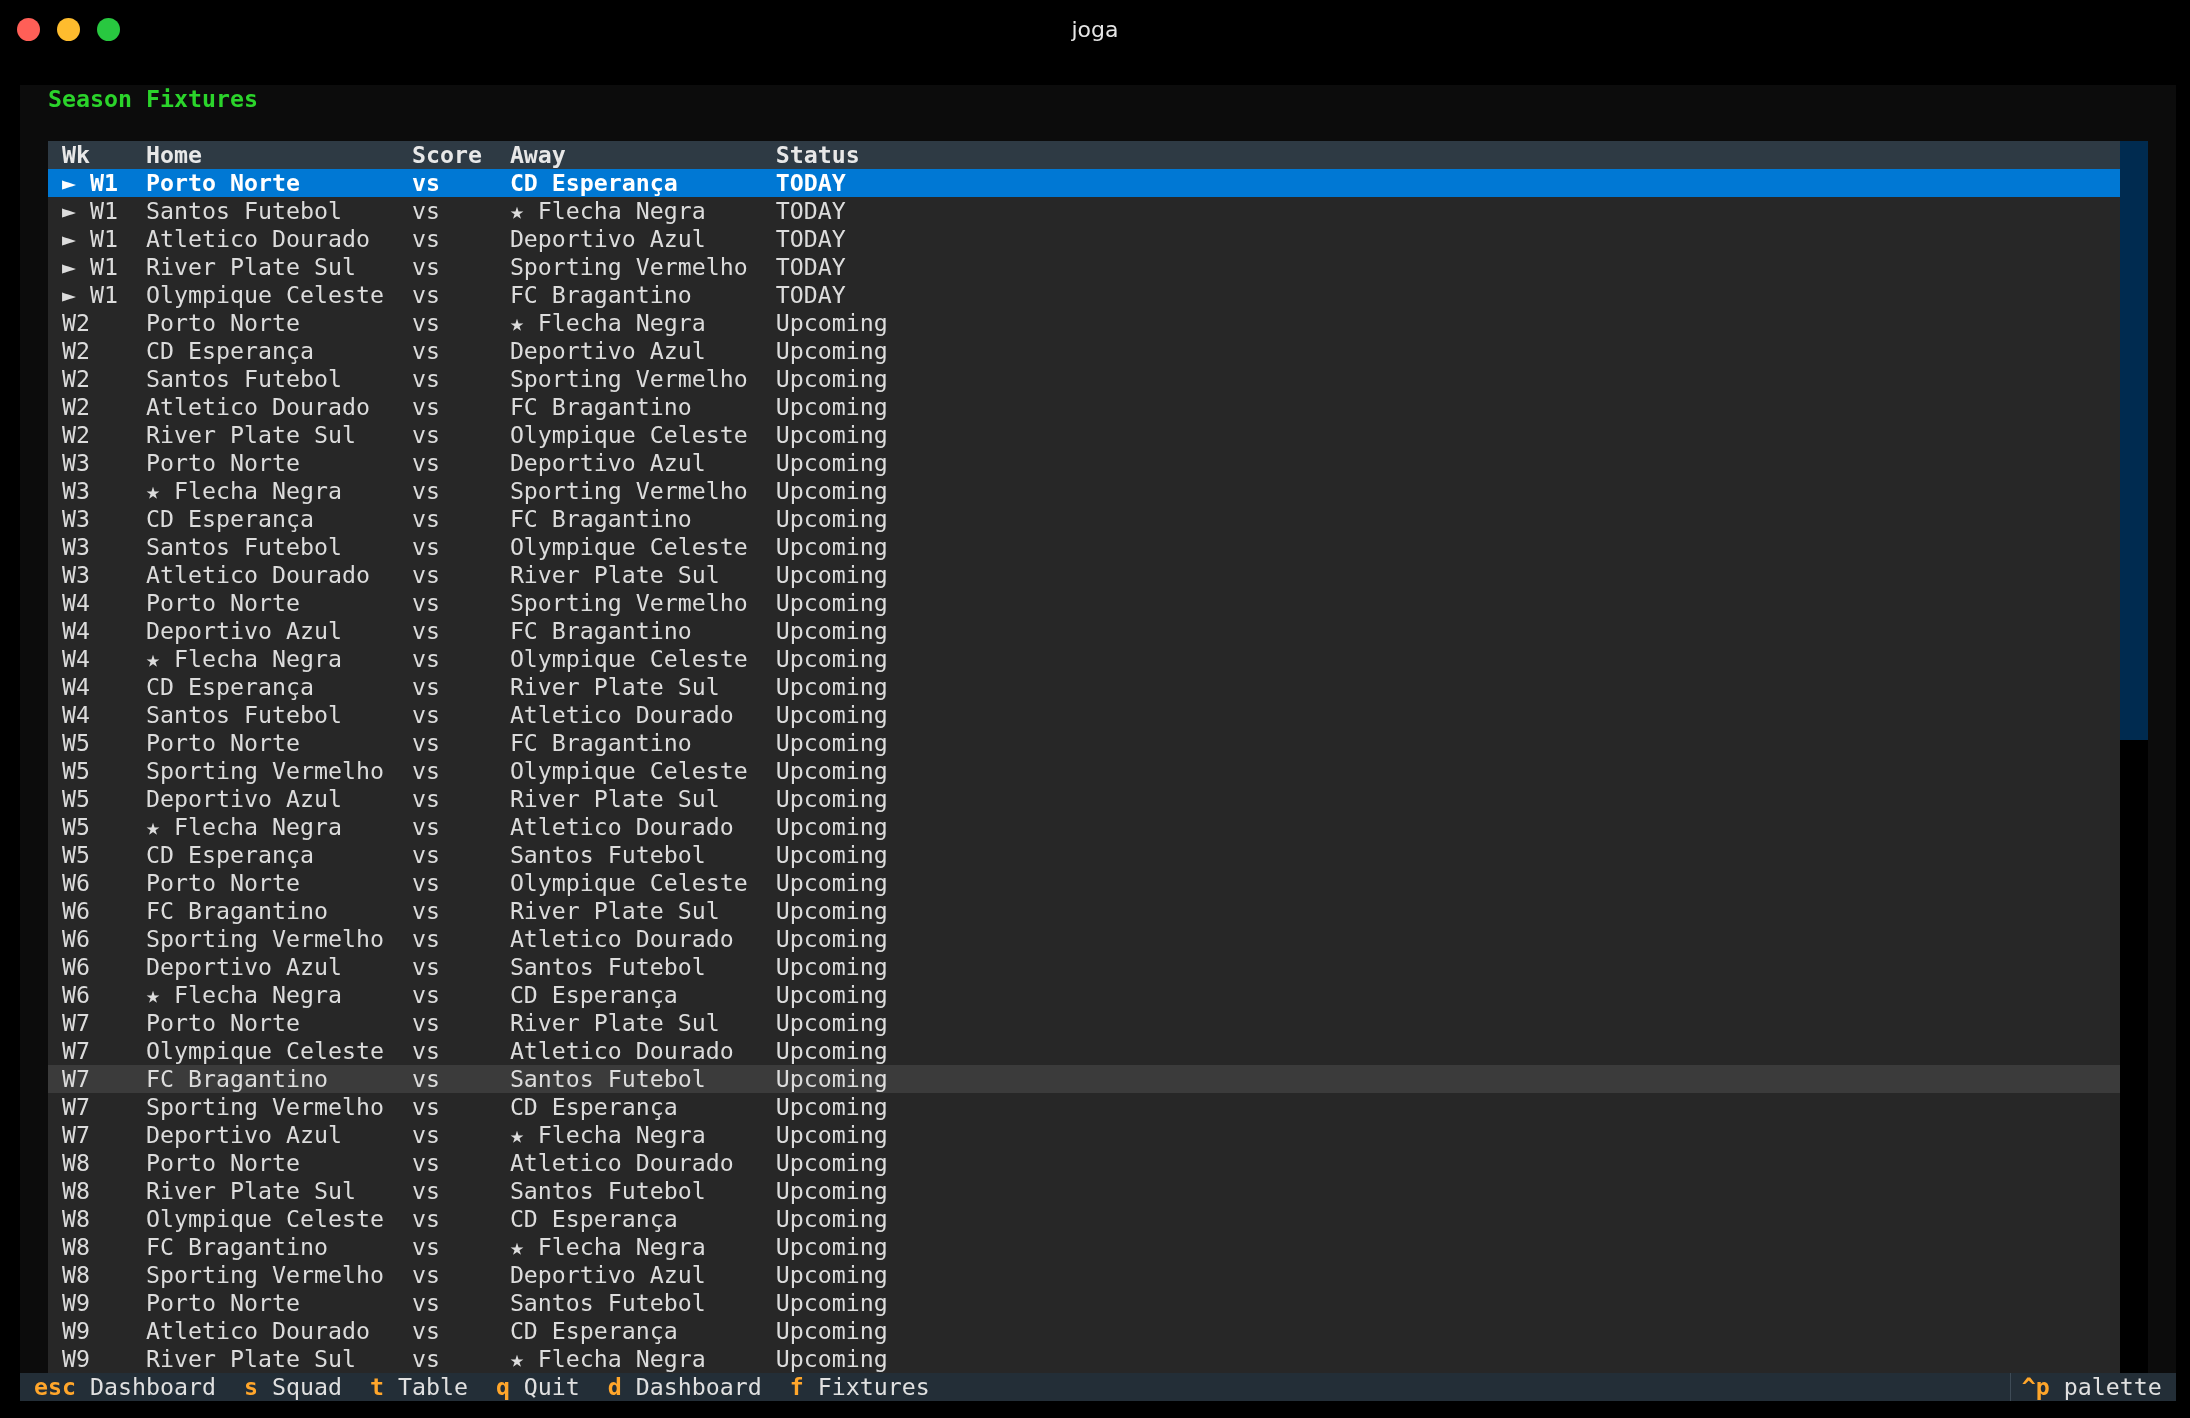 This screenshot has height=1418, width=2190. Describe the element at coordinates (125, 1387) in the screenshot. I see `shortcut-button: esc Dashboard` at that location.